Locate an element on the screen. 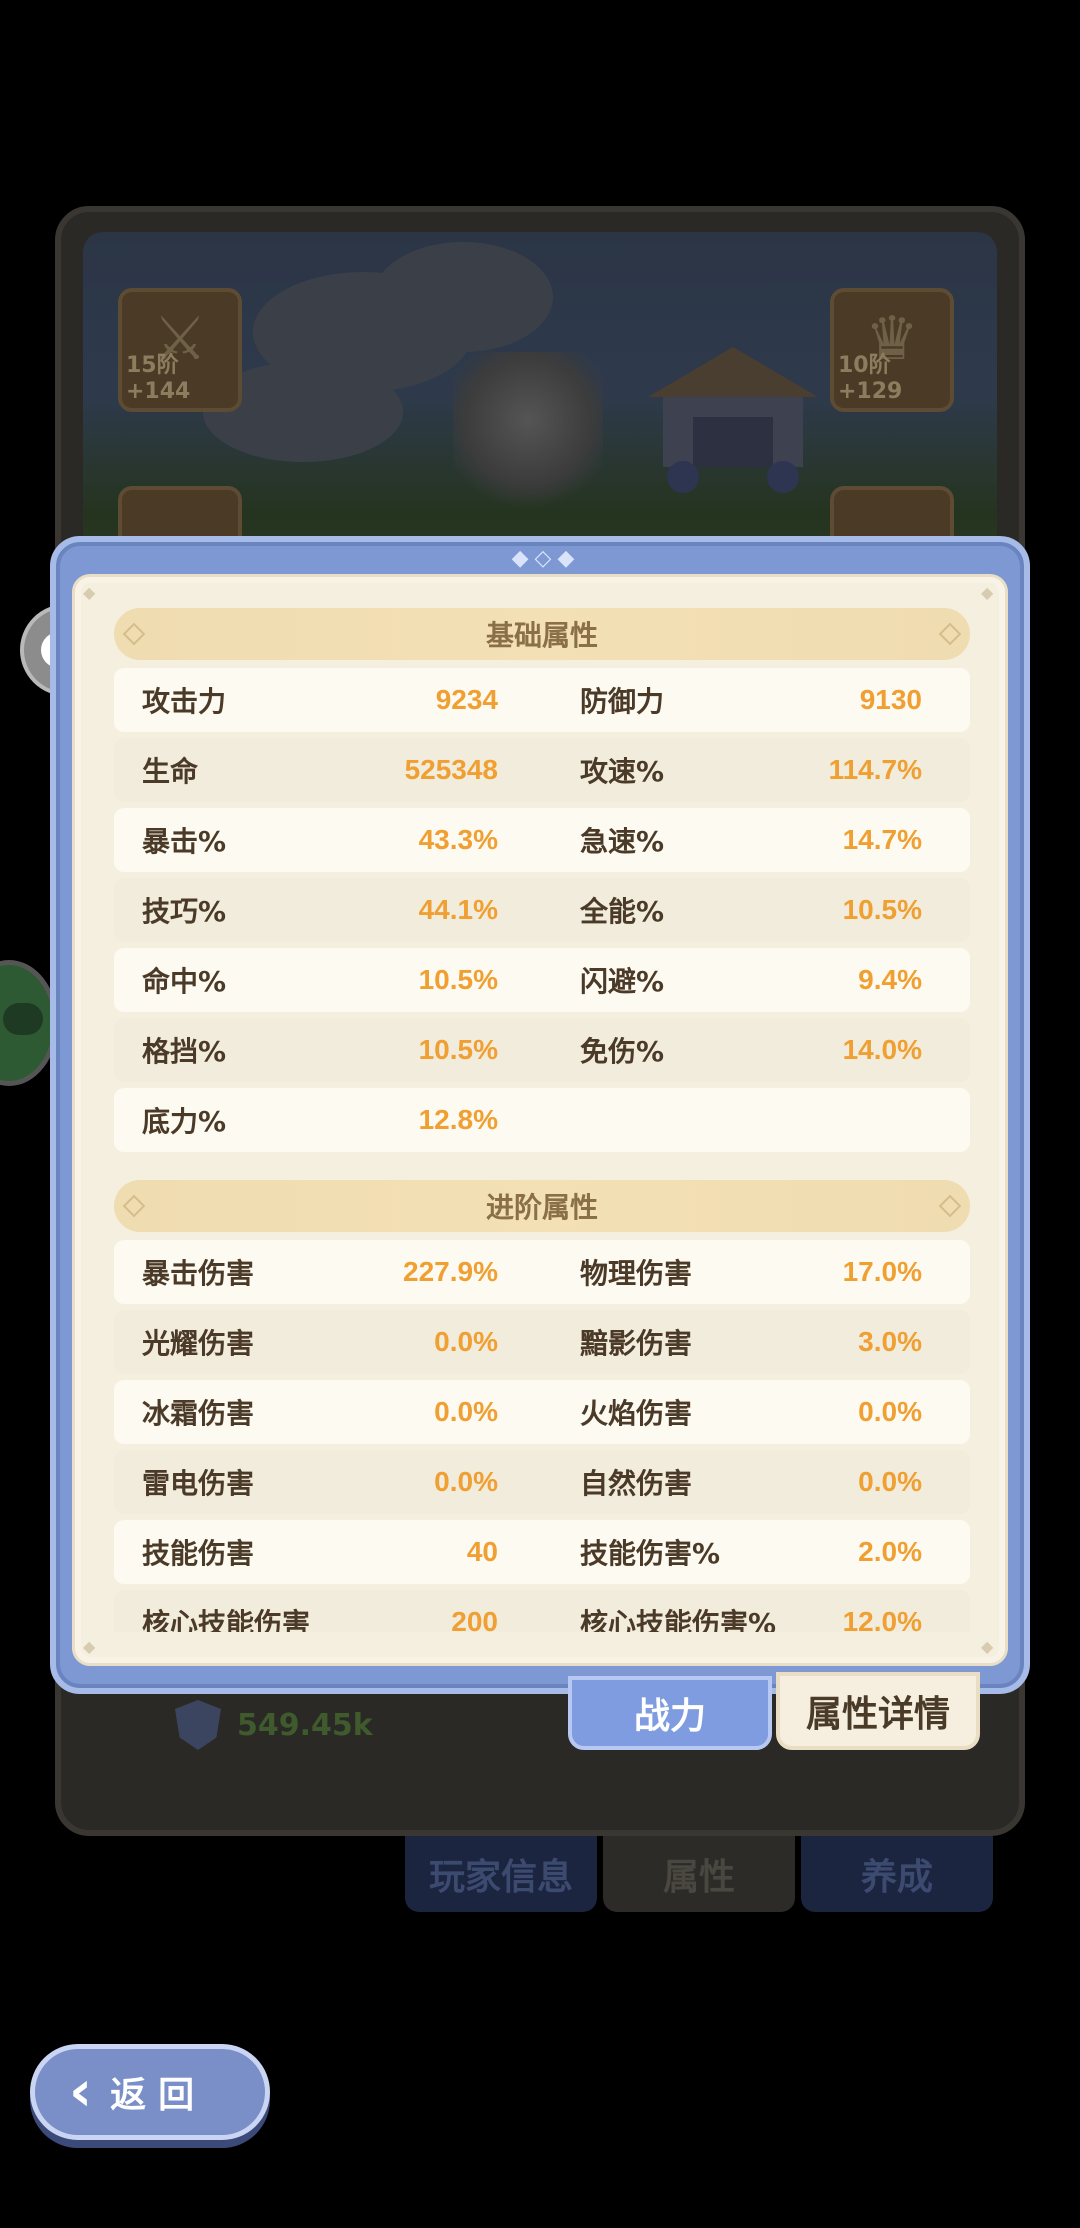 The image size is (1080, 2228). stat-value: 227.9% is located at coordinates (450, 1271).